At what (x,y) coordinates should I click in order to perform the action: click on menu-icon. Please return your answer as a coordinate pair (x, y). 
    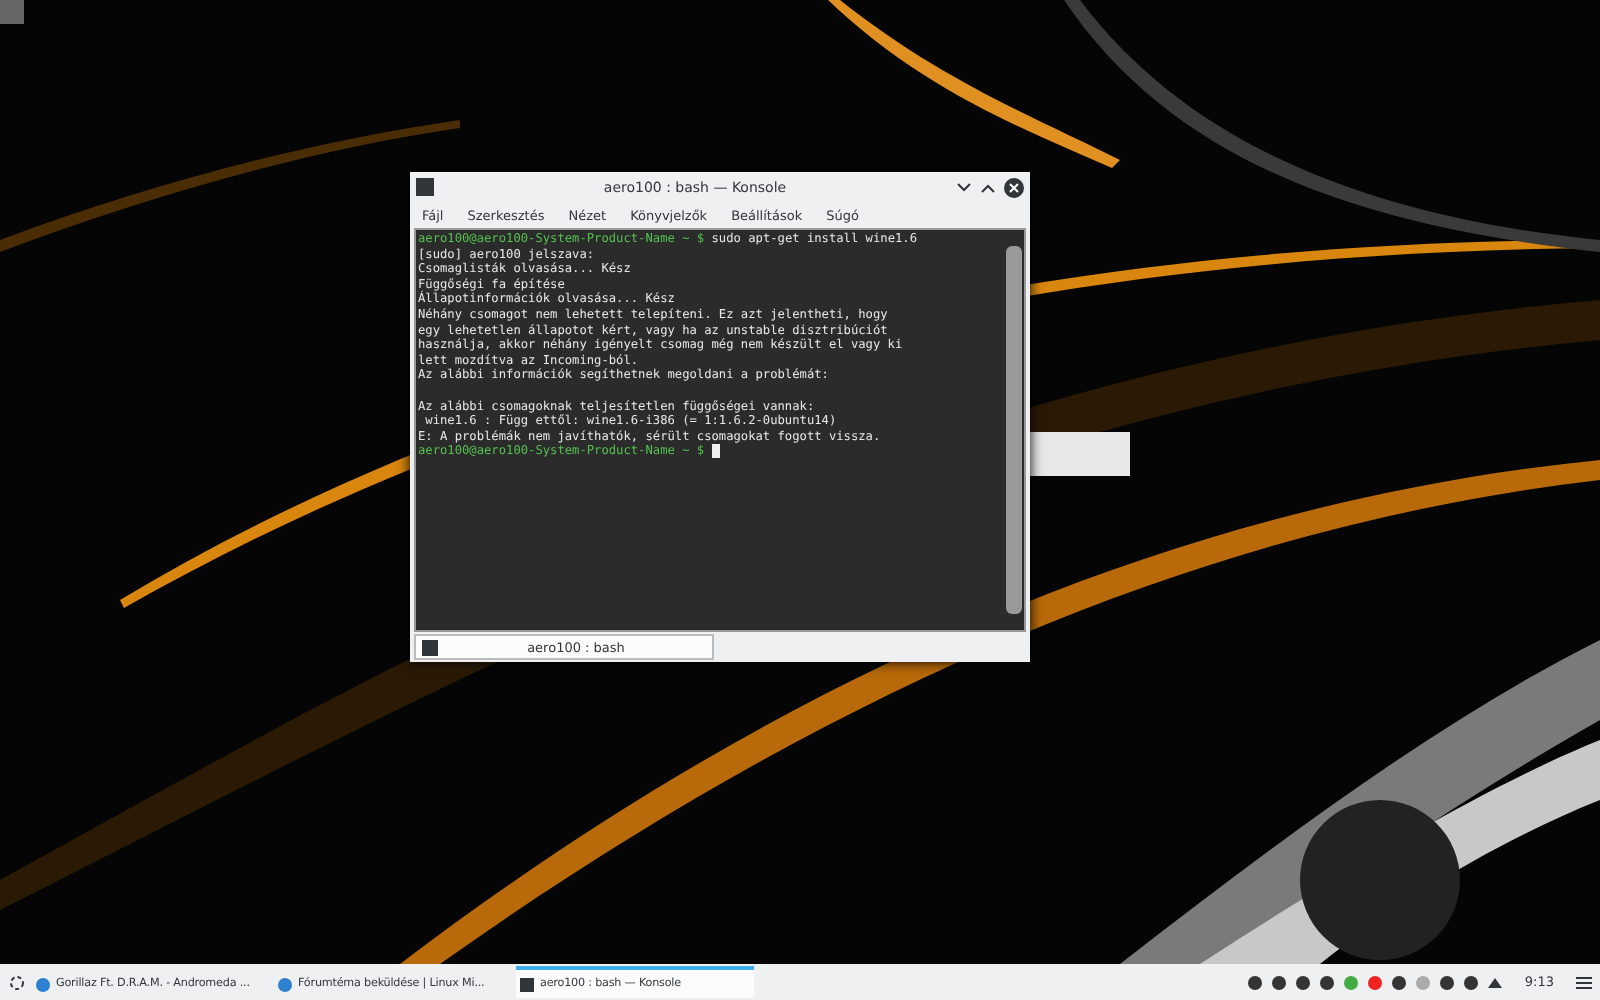
    Looking at the image, I should click on (1584, 982).